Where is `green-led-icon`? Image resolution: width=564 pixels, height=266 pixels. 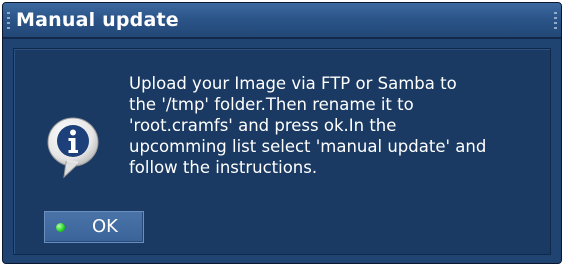 green-led-icon is located at coordinates (60, 227).